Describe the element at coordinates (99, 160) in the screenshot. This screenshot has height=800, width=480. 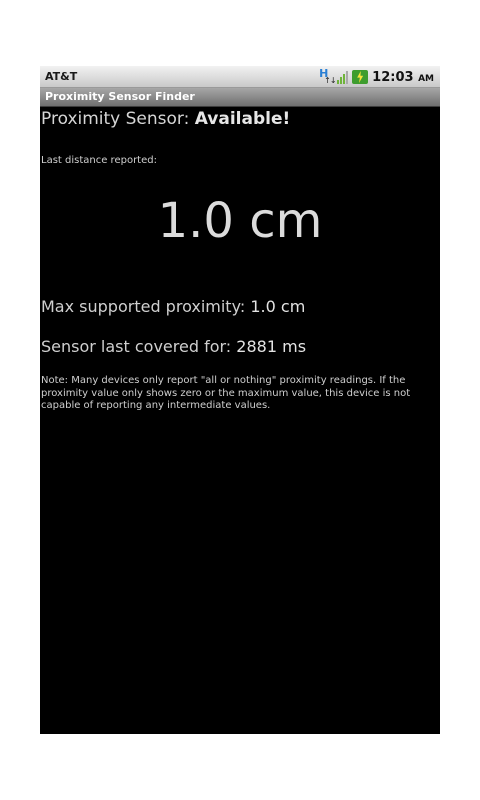
I see `last-distance-label: Last distance reported:` at that location.